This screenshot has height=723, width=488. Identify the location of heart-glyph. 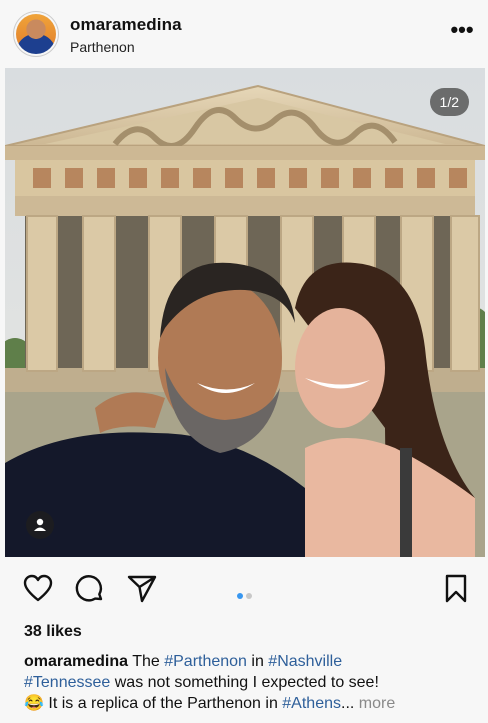
(38, 588).